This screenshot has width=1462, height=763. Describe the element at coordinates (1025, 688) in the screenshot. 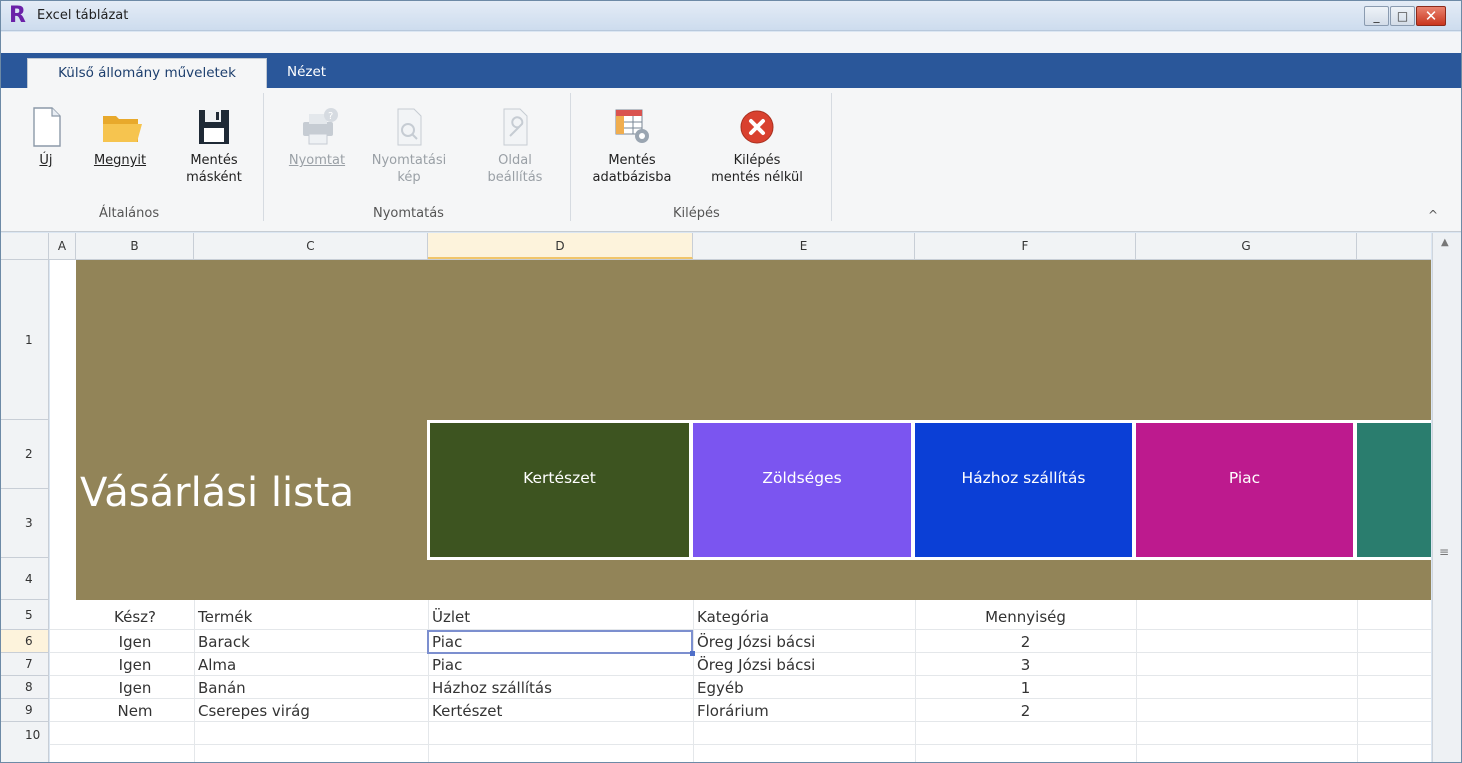

I see `table-cell: 1` at that location.